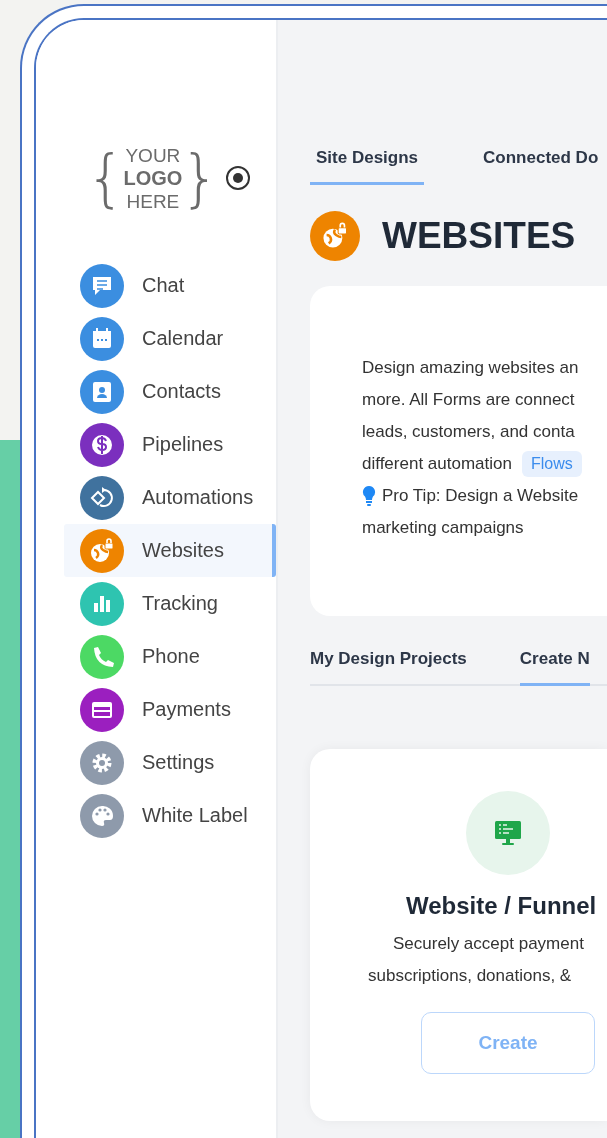 This screenshot has height=1138, width=607. Describe the element at coordinates (388, 667) in the screenshot. I see `tab: My Design Projects` at that location.